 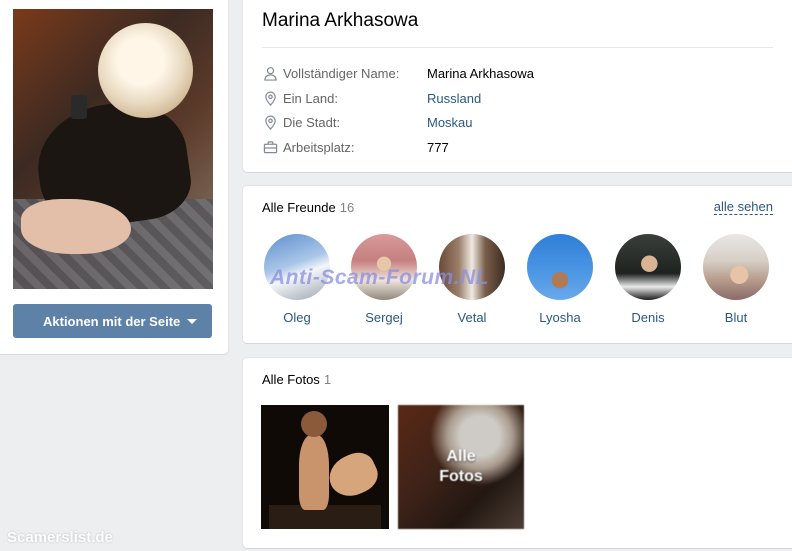 What do you see at coordinates (327, 379) in the screenshot?
I see `photos-count: 1` at bounding box center [327, 379].